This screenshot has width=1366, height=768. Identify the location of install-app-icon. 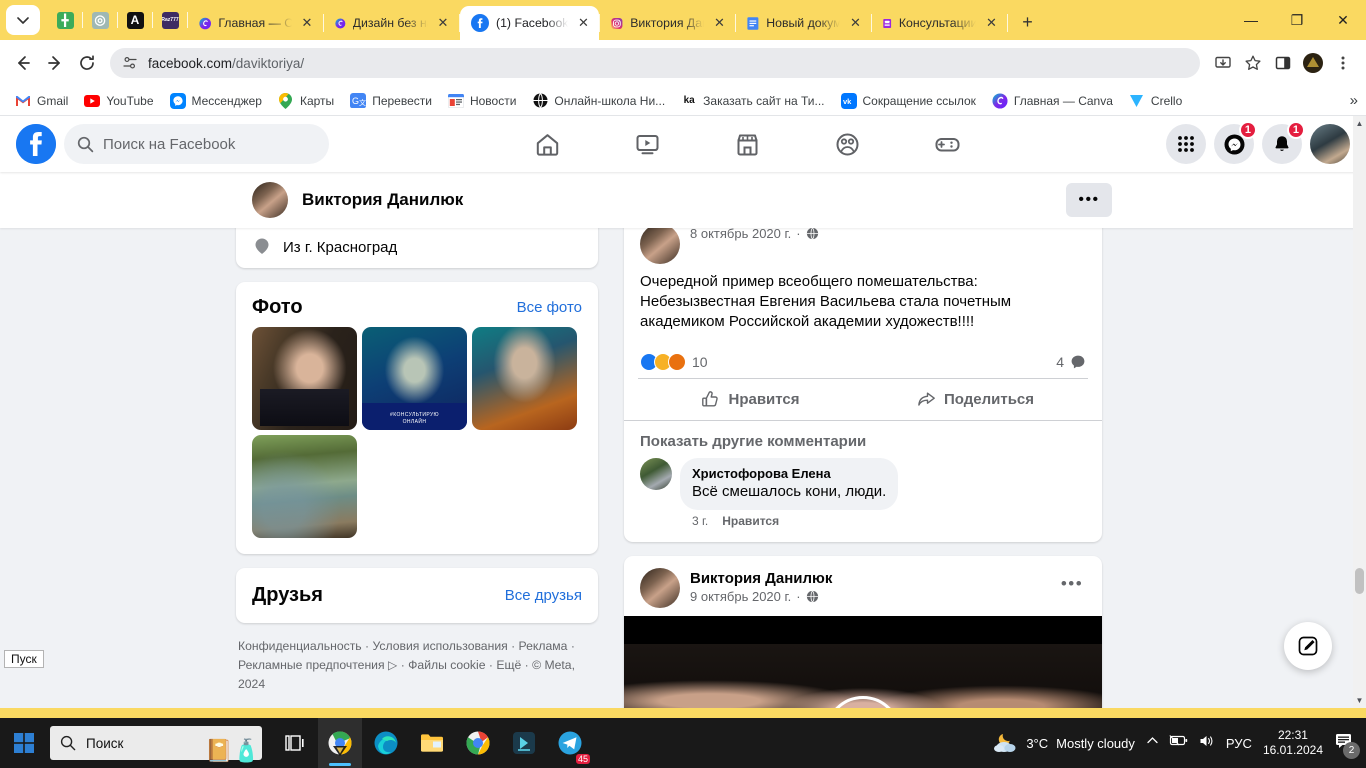
(1223, 63).